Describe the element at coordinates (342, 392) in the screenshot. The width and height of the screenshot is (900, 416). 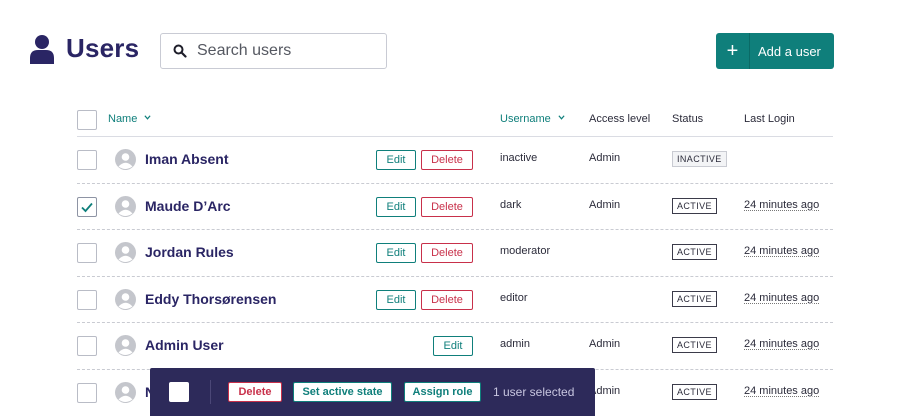
I see `set-active-state-button: Set active state` at that location.